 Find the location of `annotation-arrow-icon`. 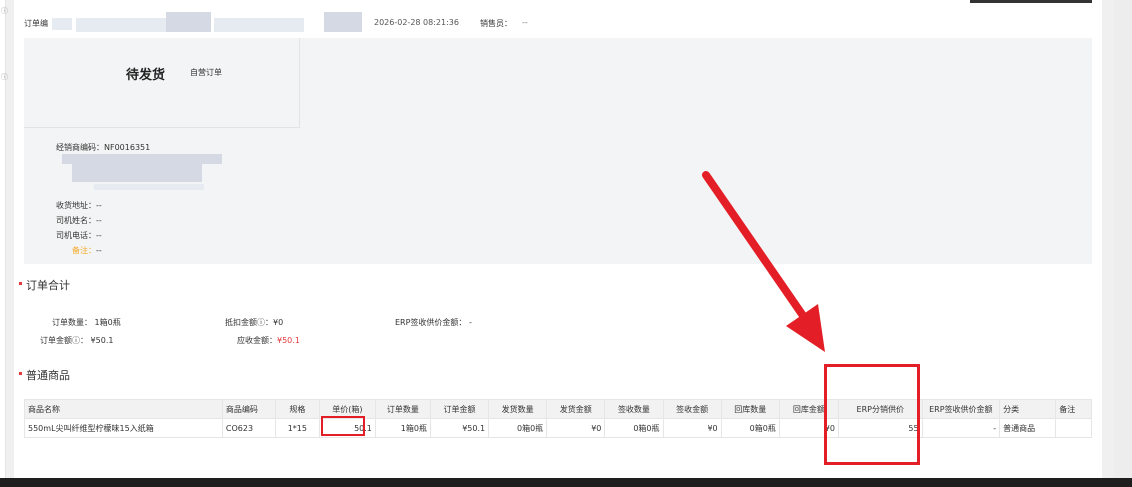

annotation-arrow-icon is located at coordinates (763, 261).